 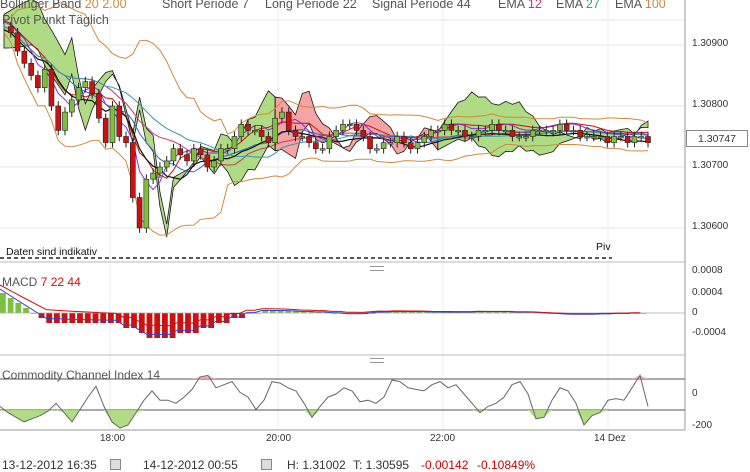 I want to click on cci-title: Commodity Channel Index, so click(x=73, y=375).